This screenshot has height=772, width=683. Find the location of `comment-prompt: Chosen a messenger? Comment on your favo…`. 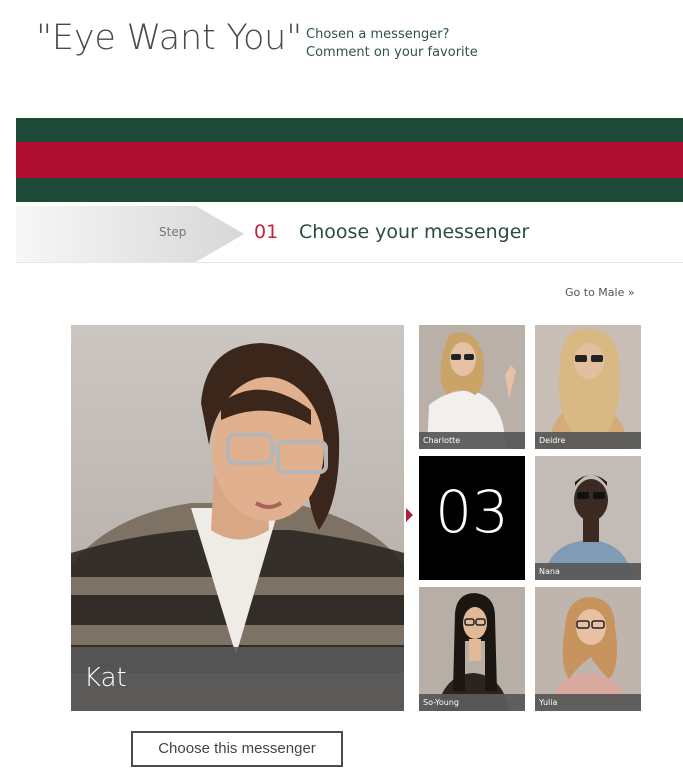

comment-prompt: Chosen a messenger? Comment on your favo… is located at coordinates (392, 44).